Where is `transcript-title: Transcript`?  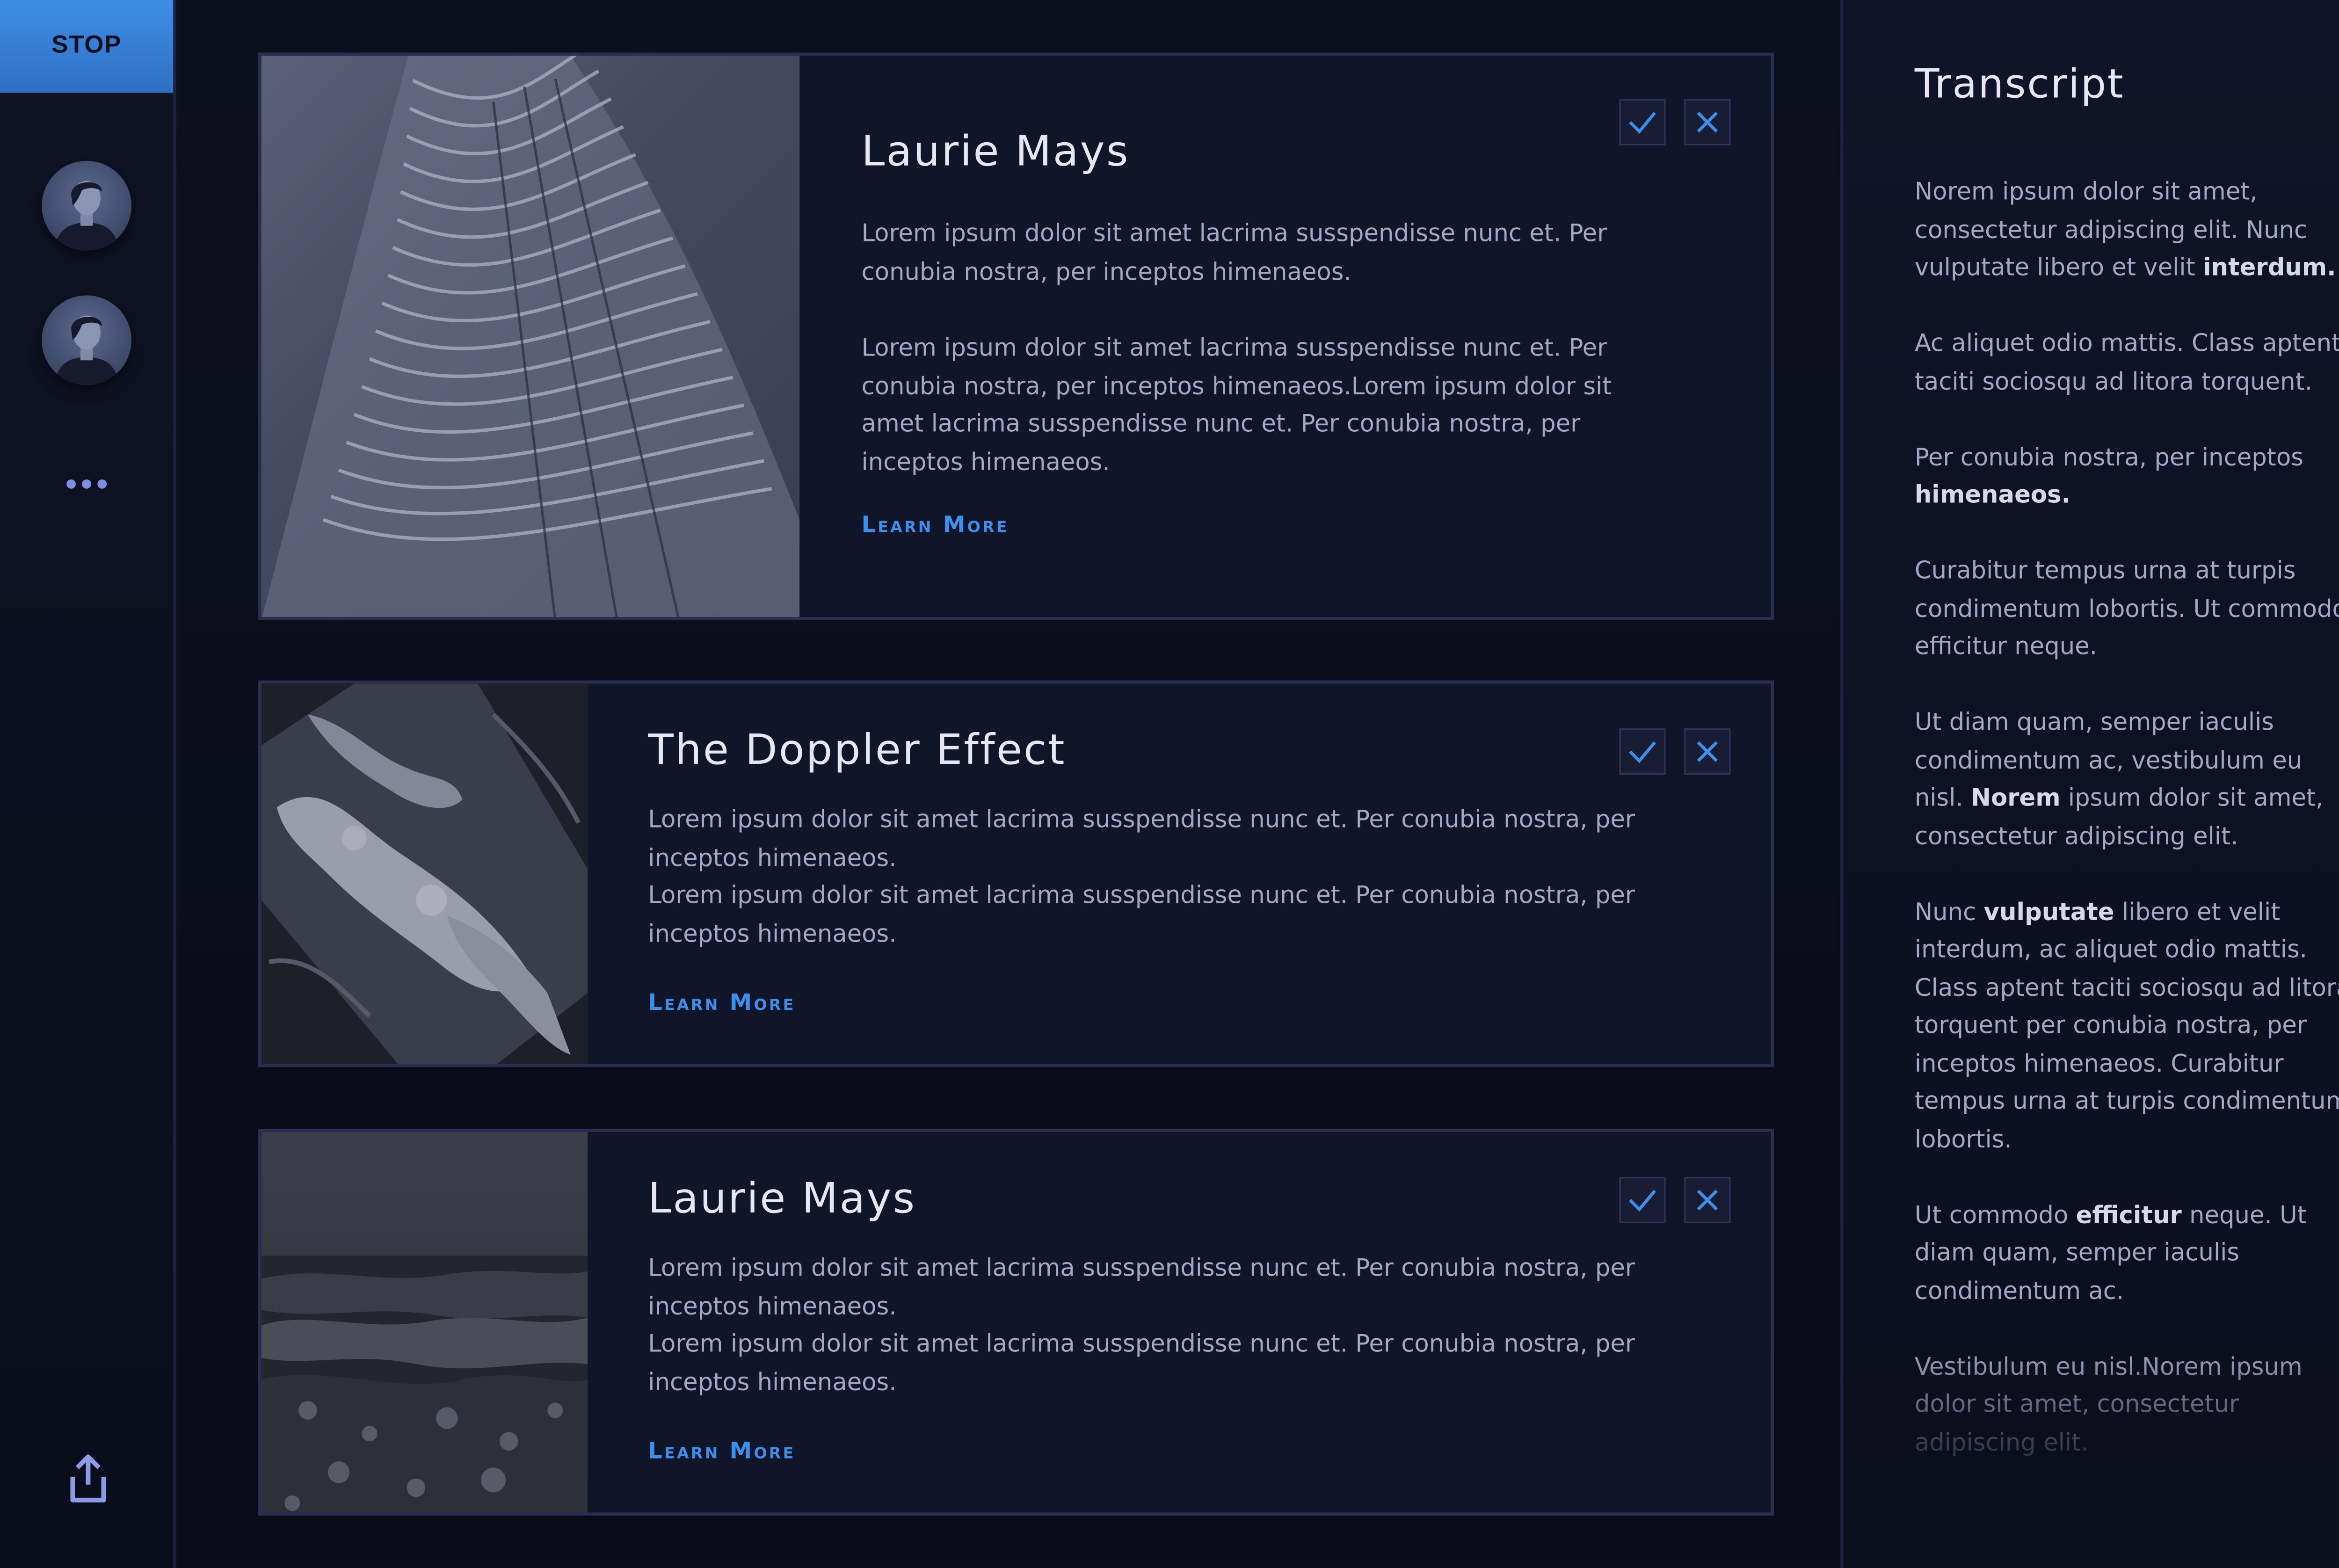 transcript-title: Transcript is located at coordinates (2019, 86).